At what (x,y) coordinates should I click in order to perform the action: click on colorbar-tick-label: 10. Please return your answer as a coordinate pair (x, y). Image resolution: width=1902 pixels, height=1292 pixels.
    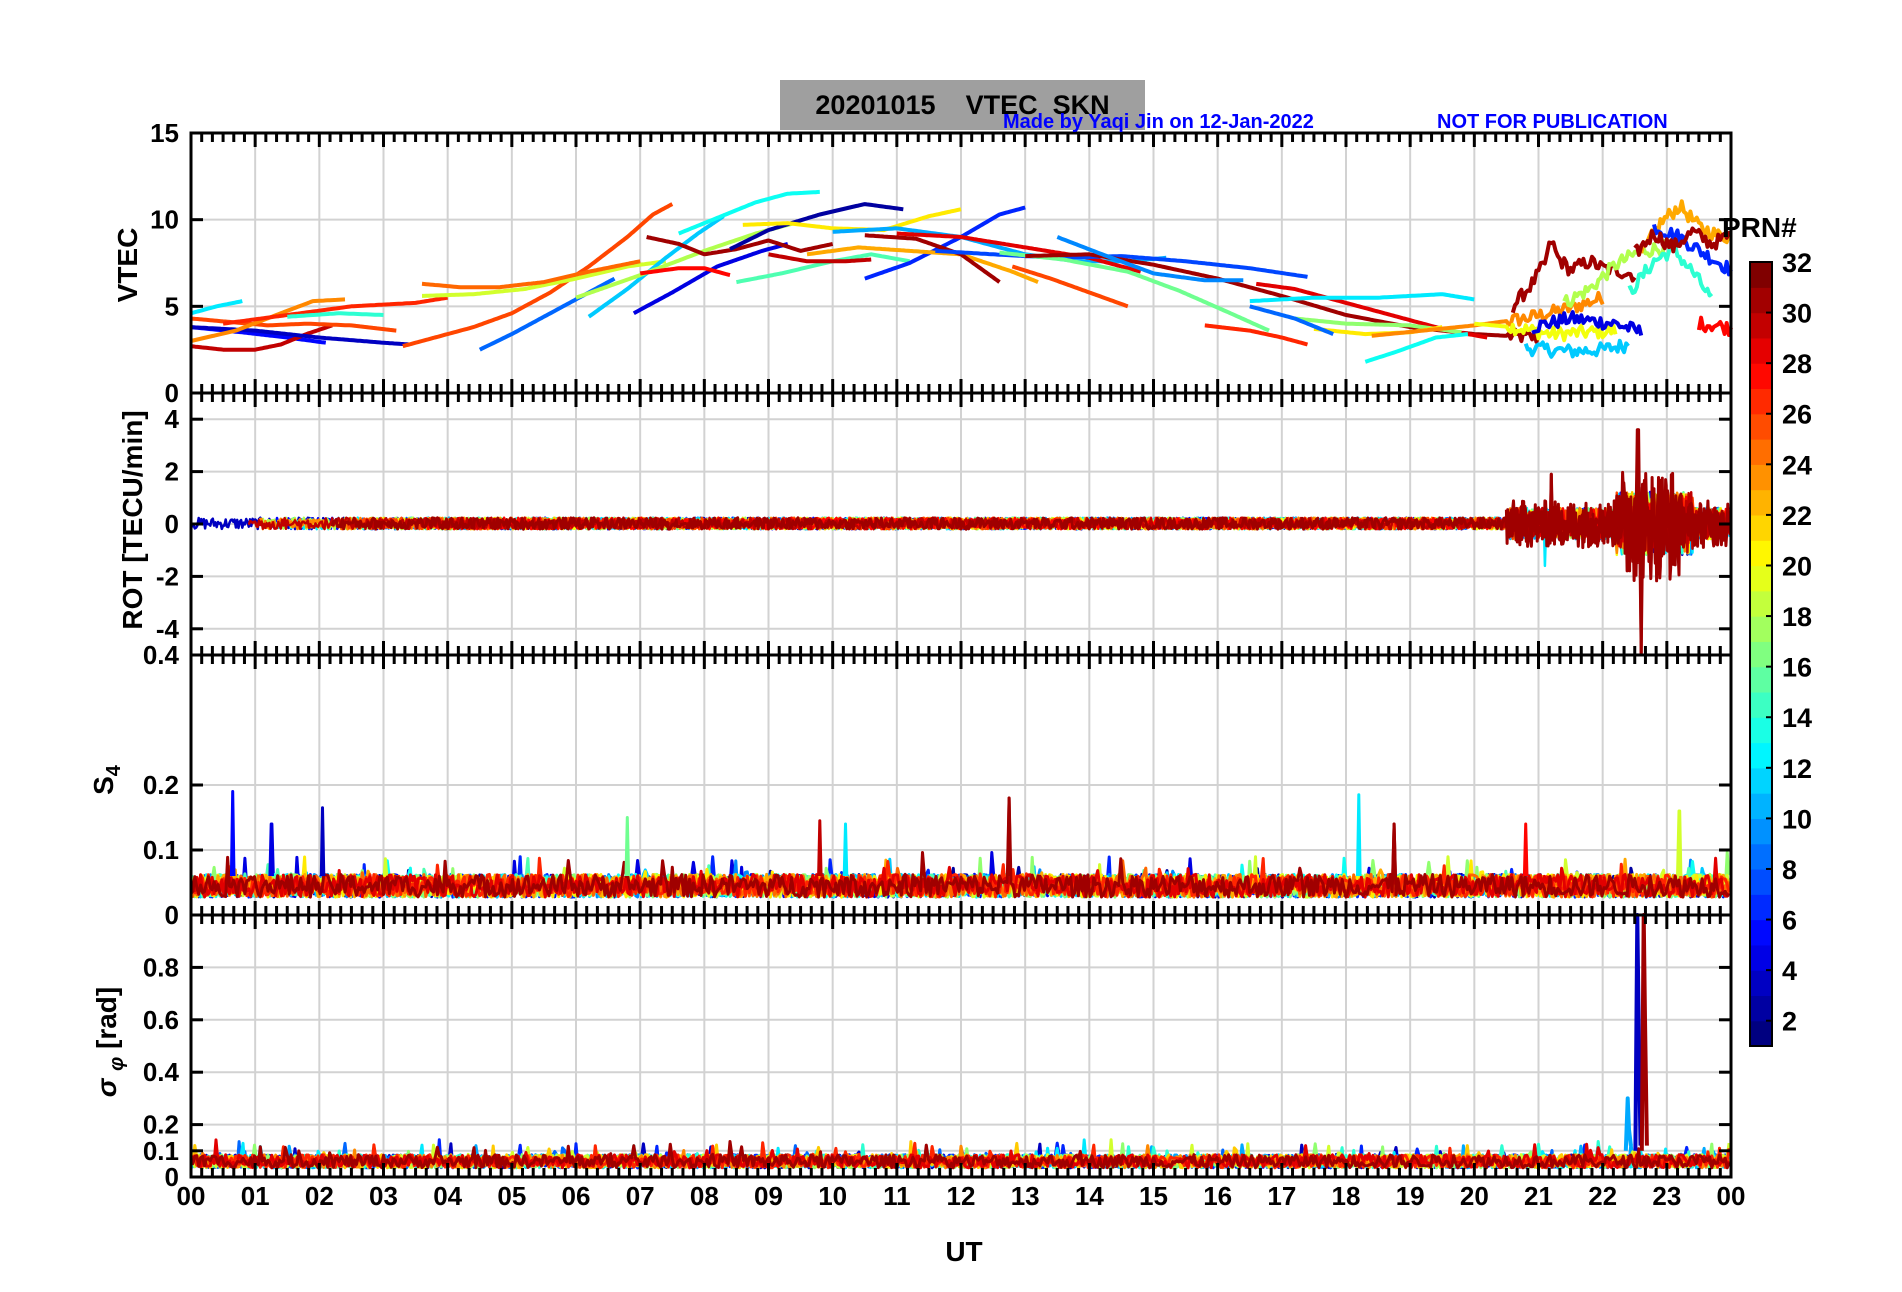
    Looking at the image, I should click on (1797, 819).